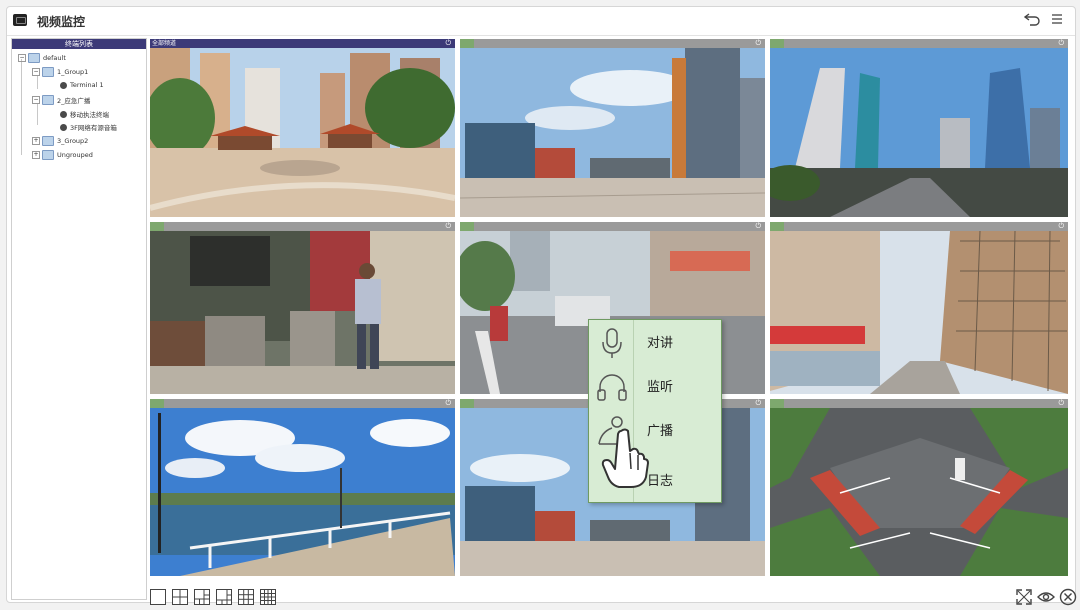 This screenshot has height=610, width=1080. Describe the element at coordinates (164, 43) in the screenshot. I see `cell-header-label: 全部频道` at that location.